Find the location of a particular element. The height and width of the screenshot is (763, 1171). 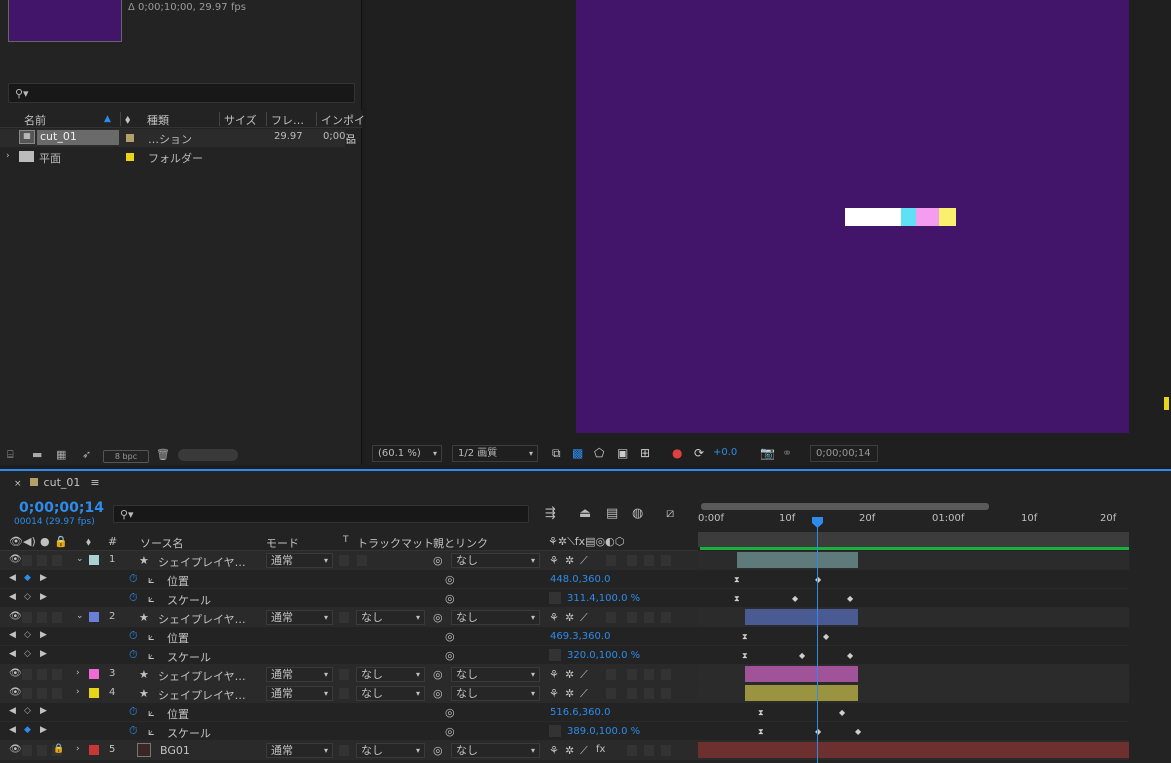

sort-ascending-icon: ▲ is located at coordinates (107, 119).